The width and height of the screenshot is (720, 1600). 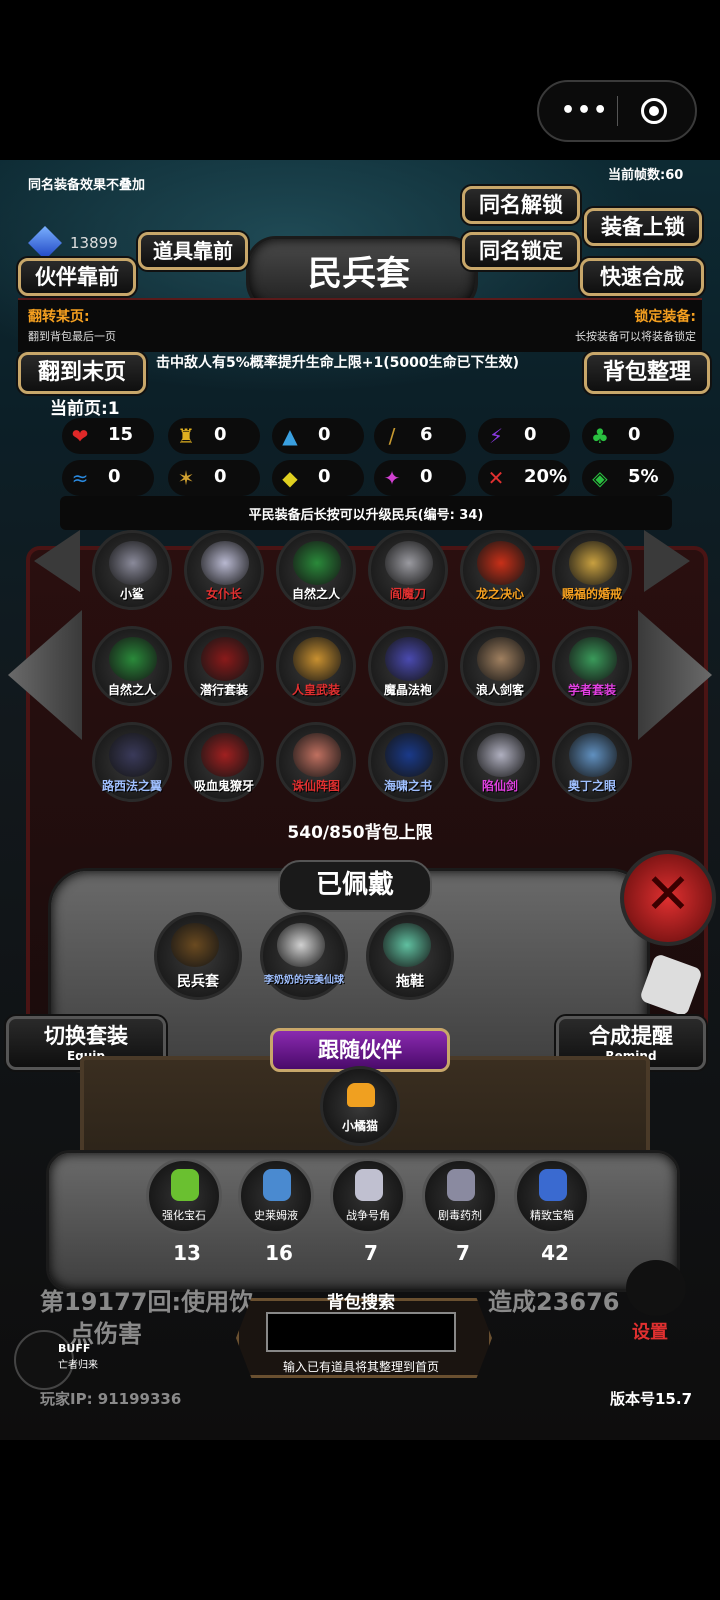 What do you see at coordinates (592, 666) in the screenshot?
I see `bag-item-slot: 学者套装` at bounding box center [592, 666].